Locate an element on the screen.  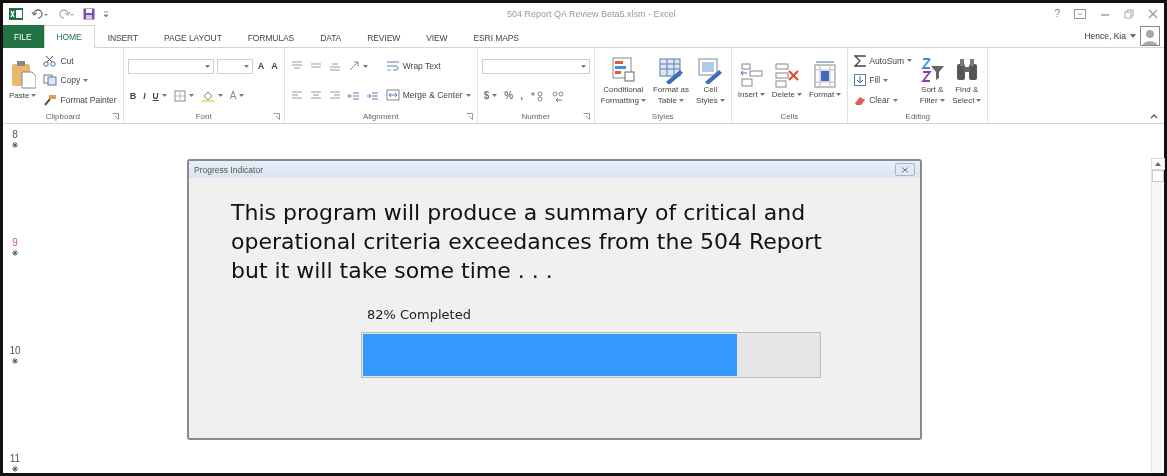
ribbon-tab: FORMULAS is located at coordinates (271, 37).